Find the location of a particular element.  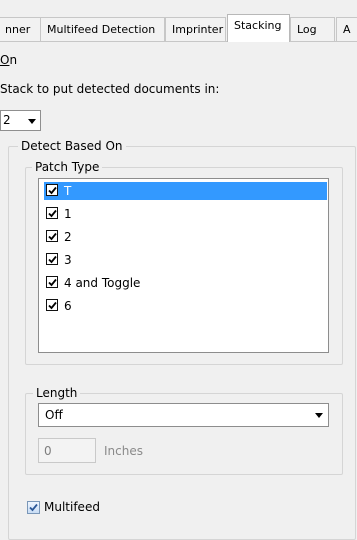

patch-item-6: 6 is located at coordinates (185, 306).